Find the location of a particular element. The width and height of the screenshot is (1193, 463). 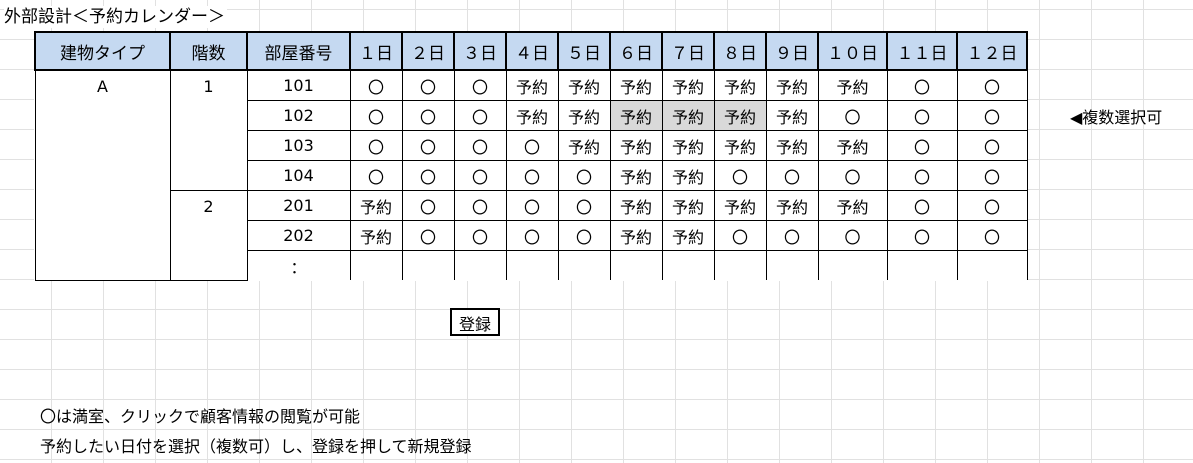

building-type-cell: A is located at coordinates (102, 175).